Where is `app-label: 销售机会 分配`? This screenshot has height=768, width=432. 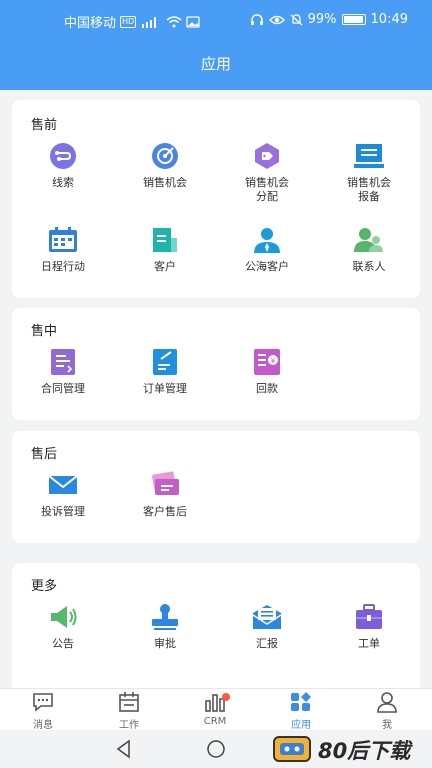 app-label: 销售机会 分配 is located at coordinates (267, 189).